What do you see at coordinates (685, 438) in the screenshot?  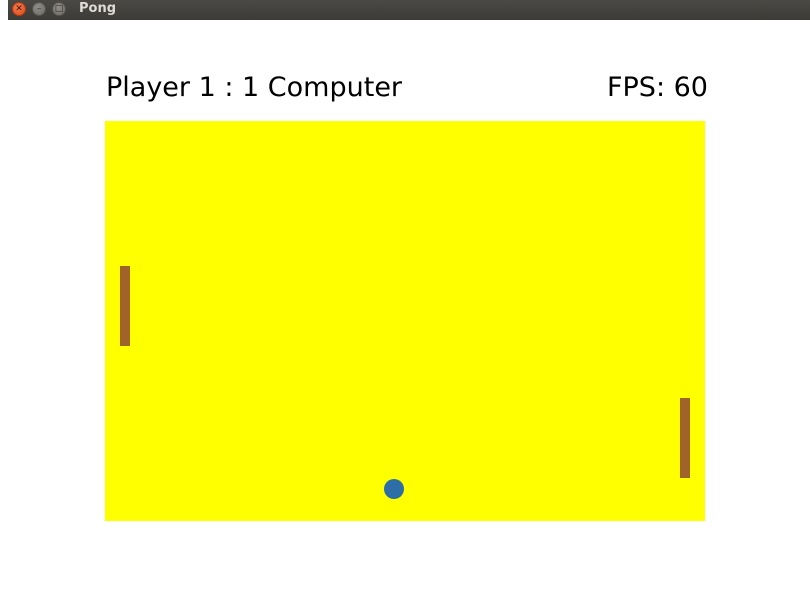 I see `computer-paddle` at bounding box center [685, 438].